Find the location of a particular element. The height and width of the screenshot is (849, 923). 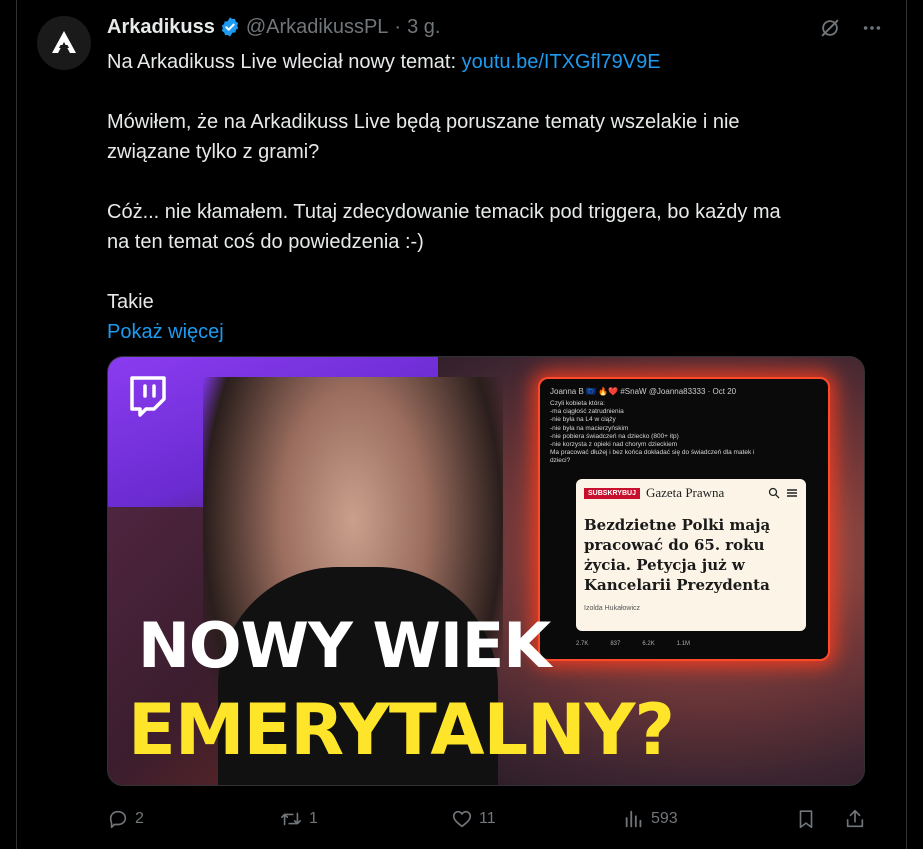

more-options-icon is located at coordinates (872, 28).